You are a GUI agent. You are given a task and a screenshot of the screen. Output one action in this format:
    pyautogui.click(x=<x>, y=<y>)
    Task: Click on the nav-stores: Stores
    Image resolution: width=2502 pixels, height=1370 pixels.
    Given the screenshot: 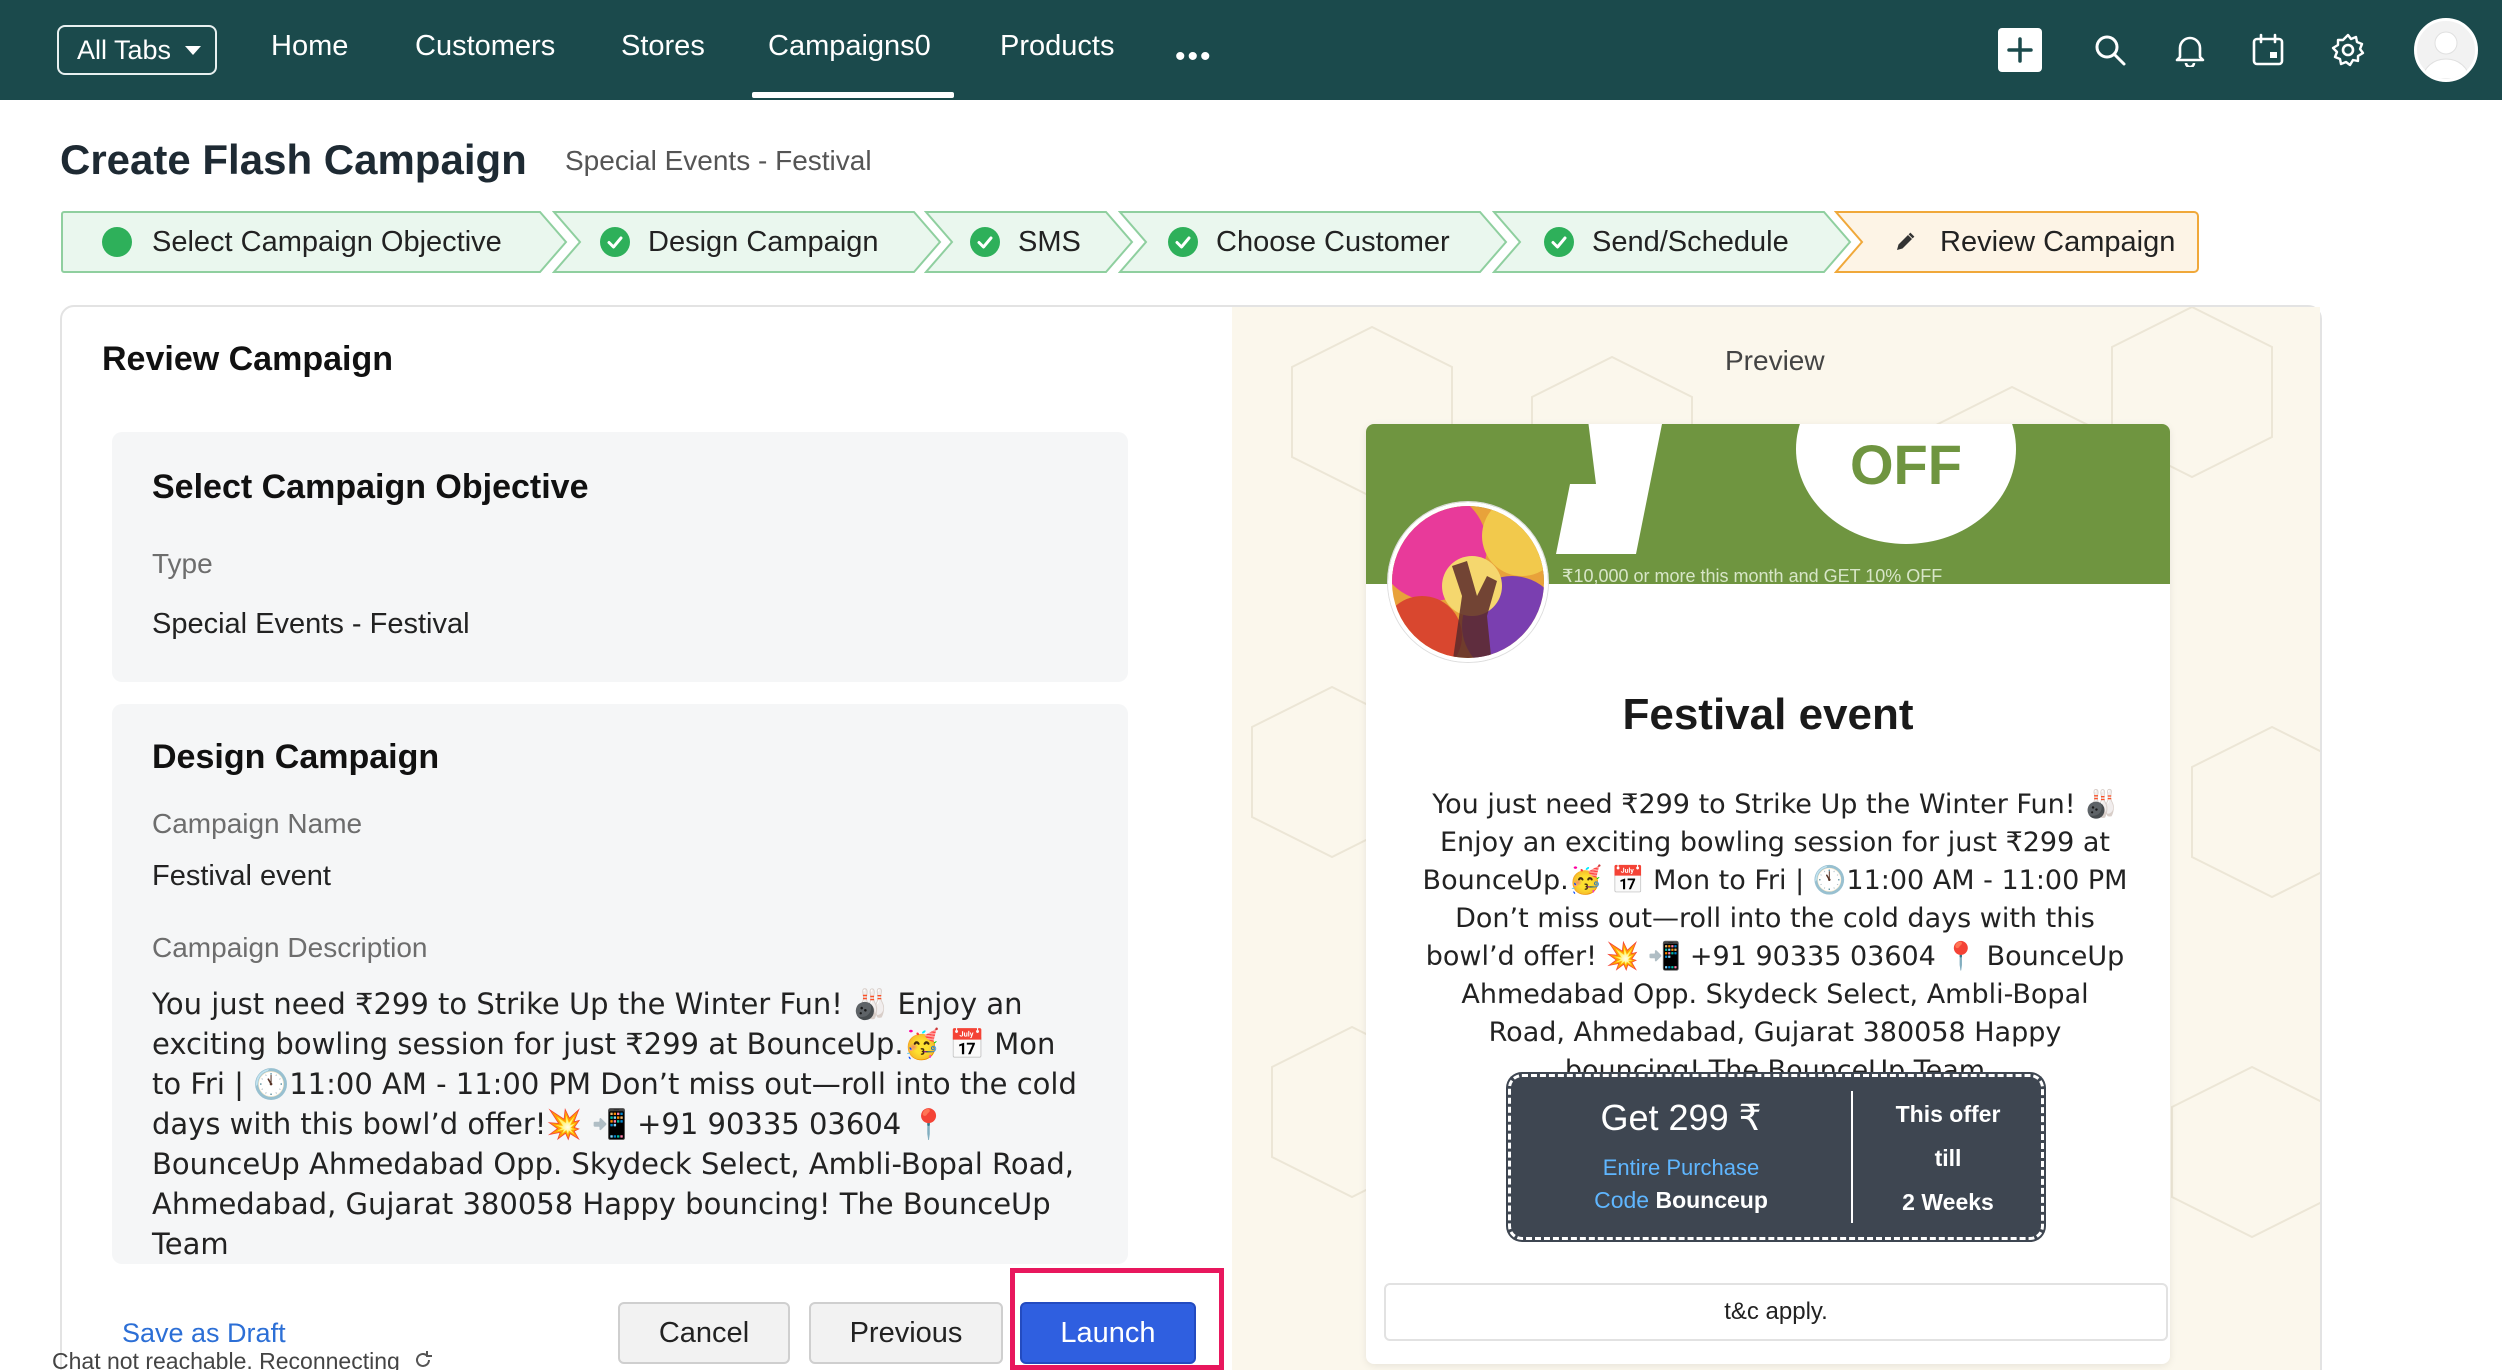 What is the action you would take?
    pyautogui.click(x=663, y=46)
    